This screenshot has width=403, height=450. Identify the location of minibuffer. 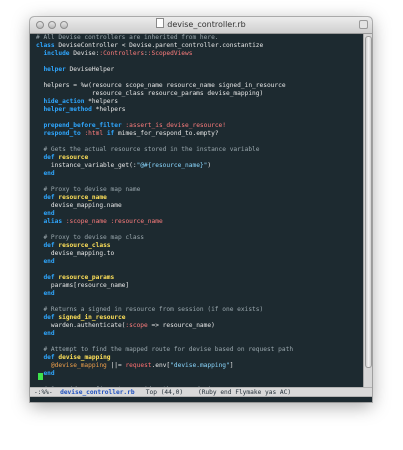
(201, 399).